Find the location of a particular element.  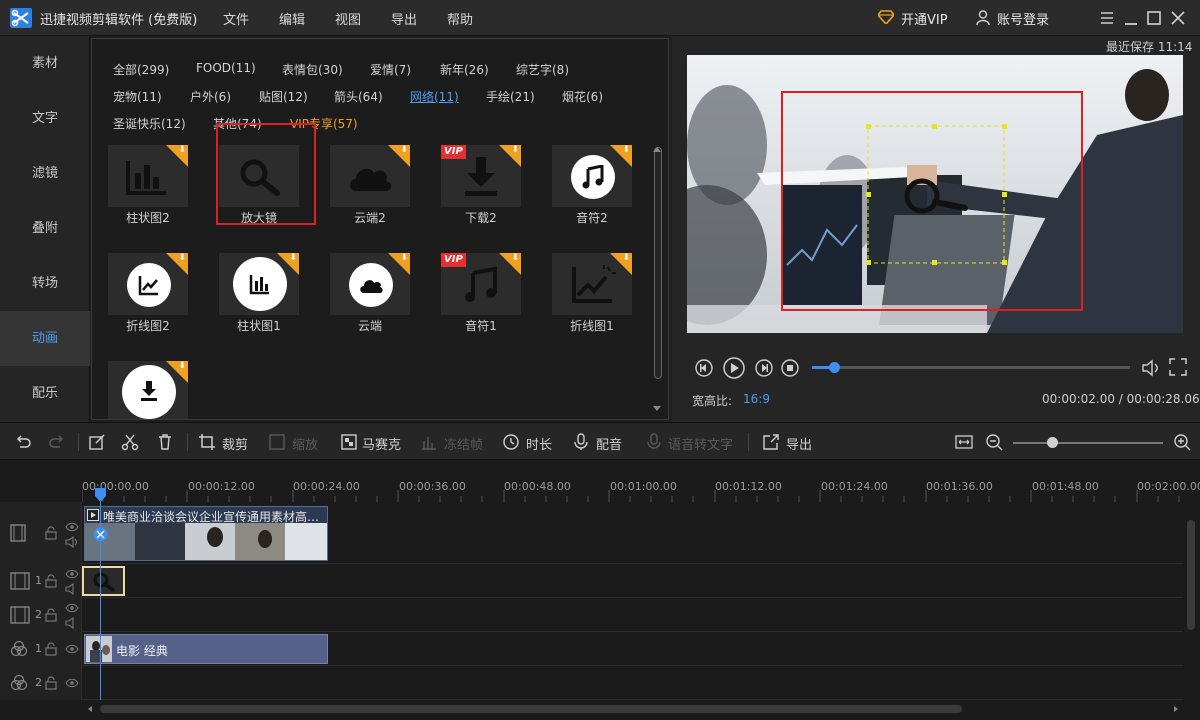

library-item-bar-chart-2: ⬇ is located at coordinates (148, 176).